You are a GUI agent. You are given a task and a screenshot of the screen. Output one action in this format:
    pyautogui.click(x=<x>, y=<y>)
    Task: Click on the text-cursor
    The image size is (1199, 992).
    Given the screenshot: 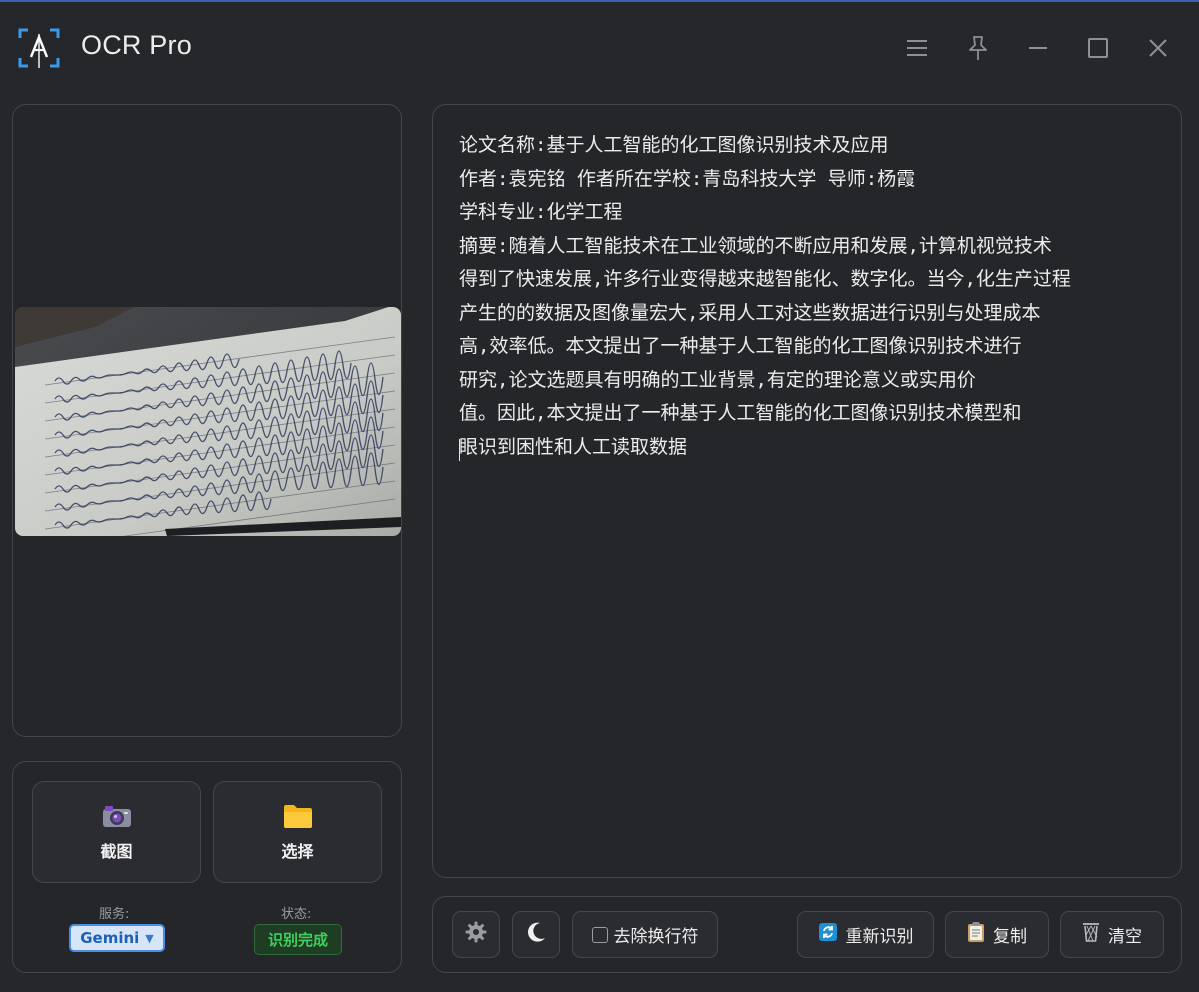 What is the action you would take?
    pyautogui.click(x=459, y=450)
    